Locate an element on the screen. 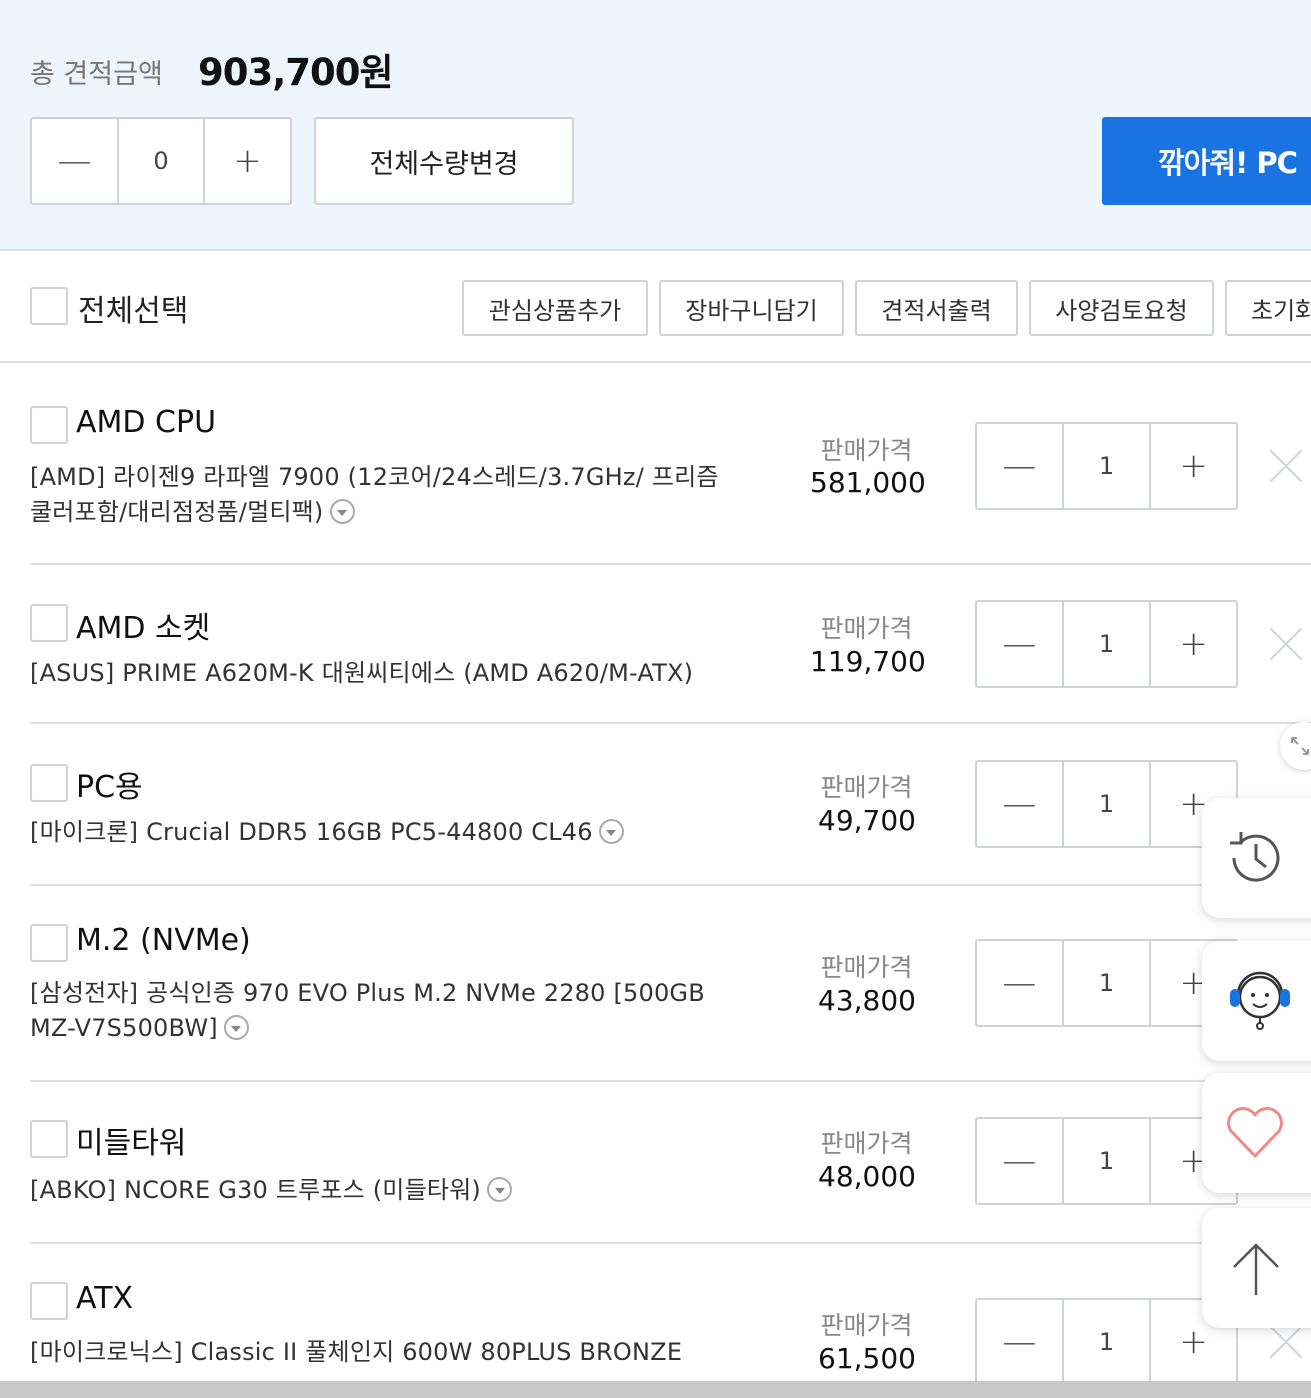 Image resolution: width=1311 pixels, height=1398 pixels. change-all-quantity-button: 전체수량변경 is located at coordinates (444, 161).